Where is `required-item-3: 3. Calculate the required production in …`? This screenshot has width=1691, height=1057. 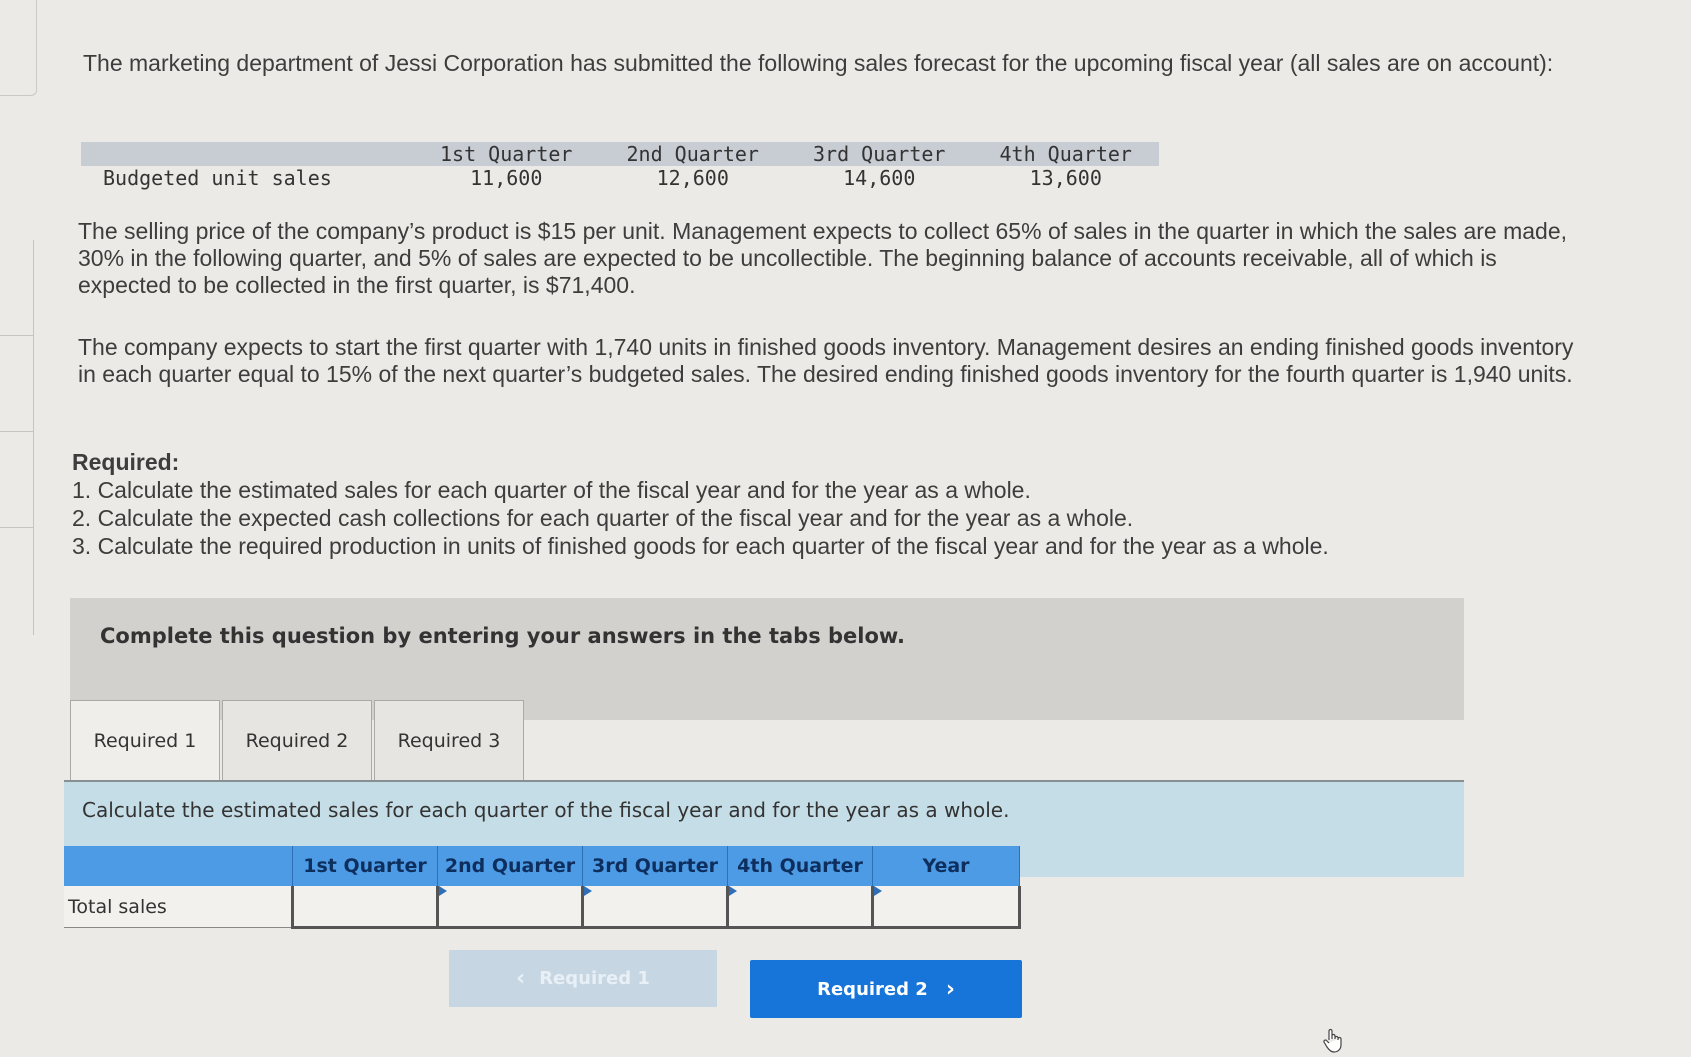 required-item-3: 3. Calculate the required production in … is located at coordinates (700, 546).